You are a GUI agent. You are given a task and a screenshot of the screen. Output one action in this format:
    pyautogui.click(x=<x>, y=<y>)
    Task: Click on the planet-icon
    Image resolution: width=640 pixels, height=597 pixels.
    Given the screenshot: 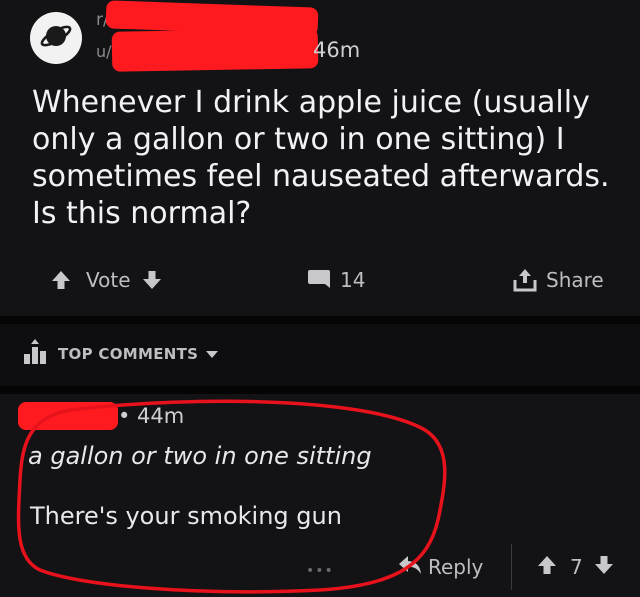 What is the action you would take?
    pyautogui.click(x=56, y=38)
    